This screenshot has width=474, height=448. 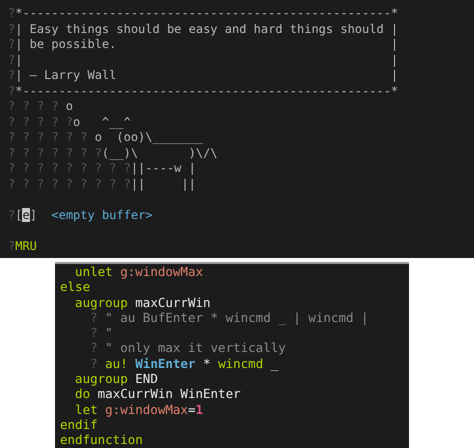 I want to click on code-line: ? ", so click(x=101, y=332).